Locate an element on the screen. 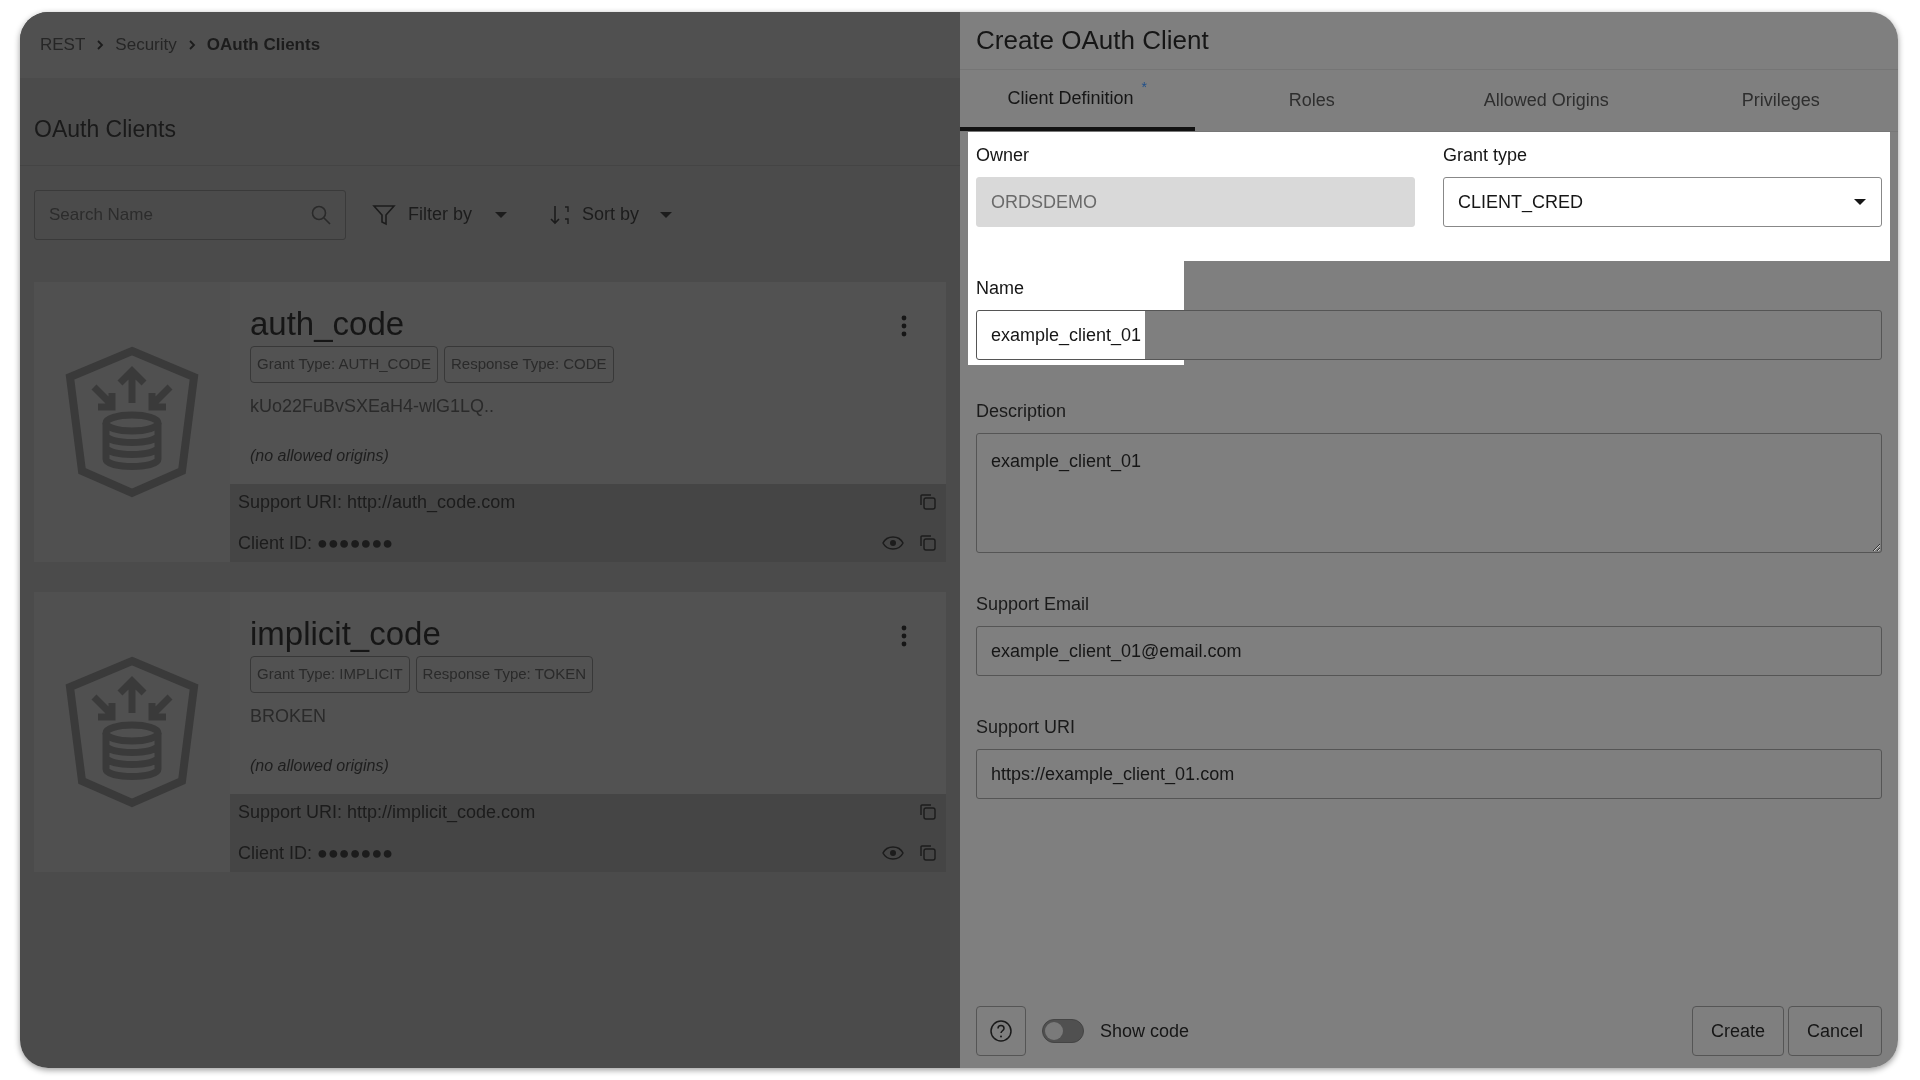 The height and width of the screenshot is (1080, 1920). help-button is located at coordinates (1001, 1031).